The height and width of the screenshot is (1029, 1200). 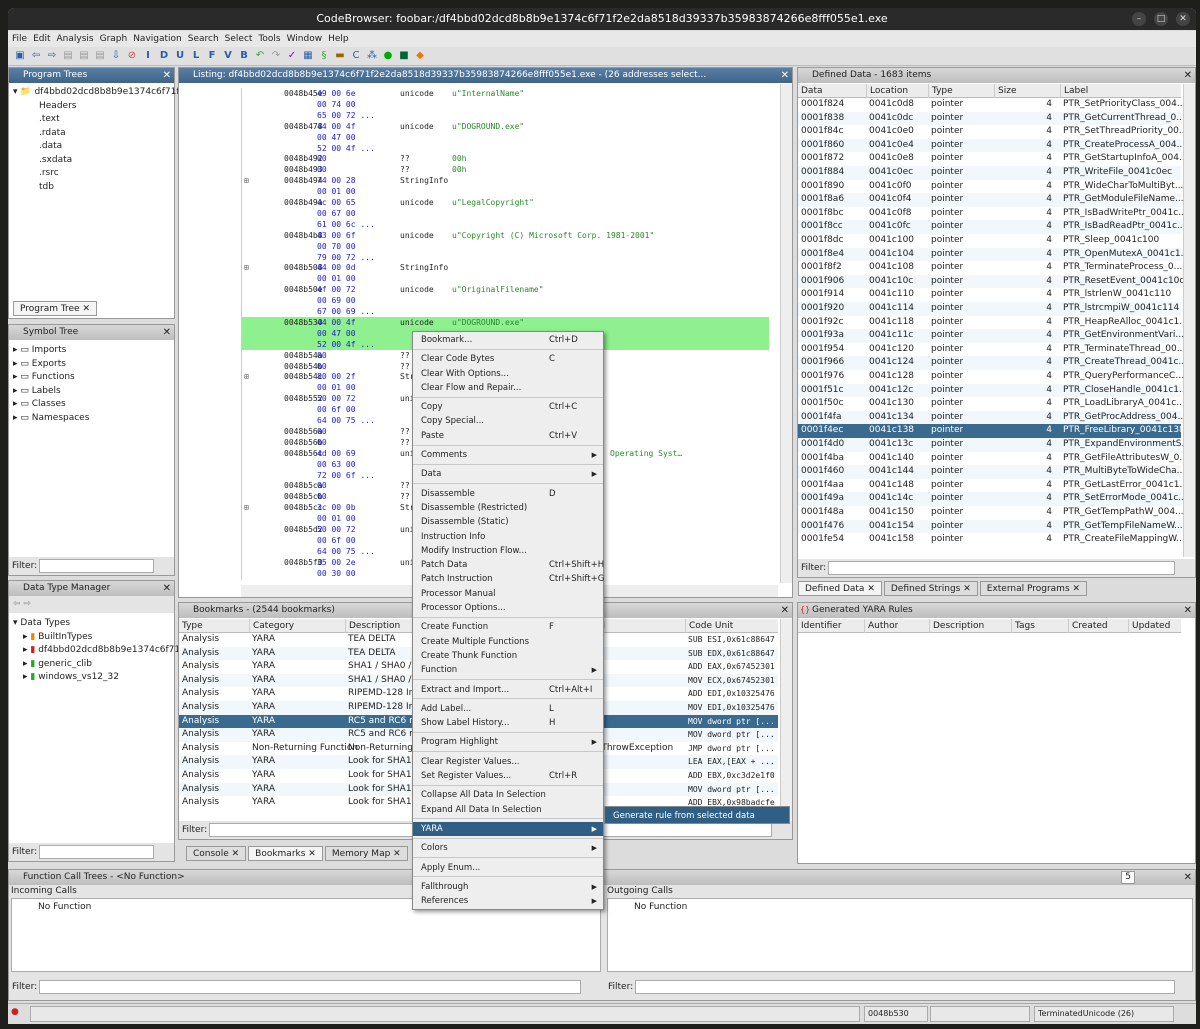 I want to click on menu-file: File, so click(x=19, y=39).